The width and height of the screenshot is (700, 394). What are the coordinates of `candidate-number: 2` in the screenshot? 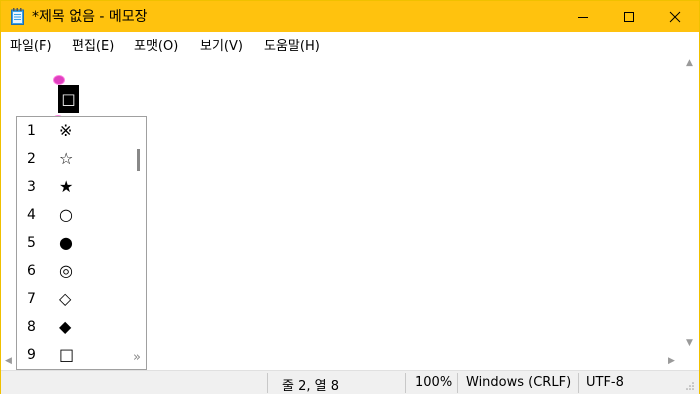 It's located at (31, 159).